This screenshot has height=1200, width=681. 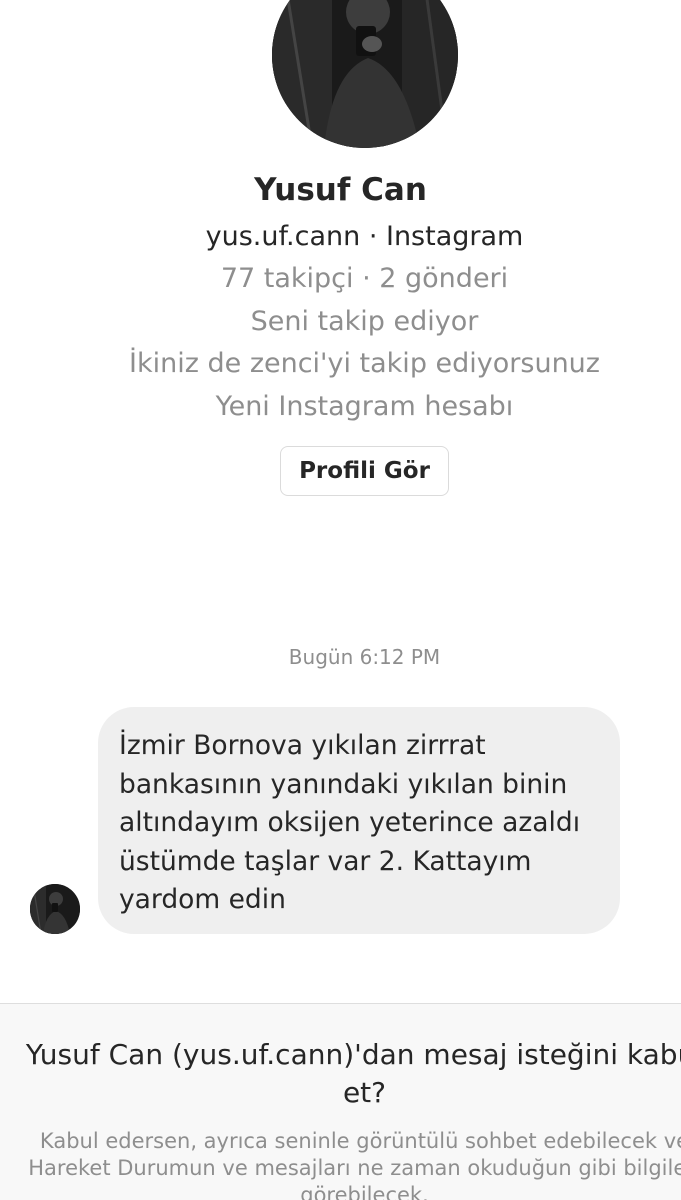 I want to click on request-title-line: et?, so click(x=364, y=1092).